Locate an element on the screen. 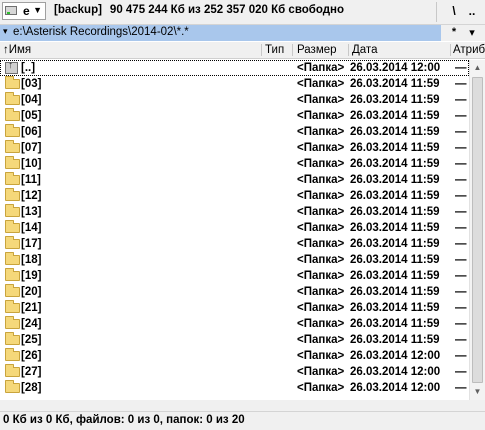 This screenshot has width=485, height=430. path-dropdown-button: ▾ is located at coordinates (472, 32).